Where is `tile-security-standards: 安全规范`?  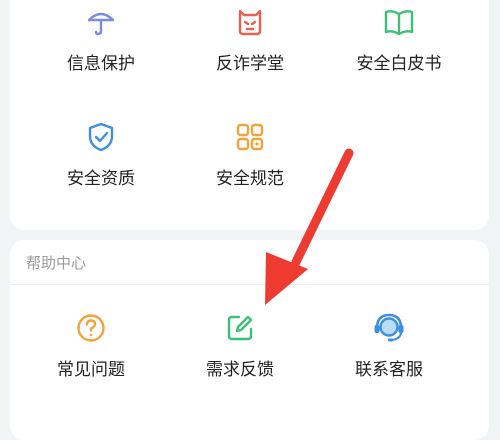 tile-security-standards: 安全规范 is located at coordinates (250, 159).